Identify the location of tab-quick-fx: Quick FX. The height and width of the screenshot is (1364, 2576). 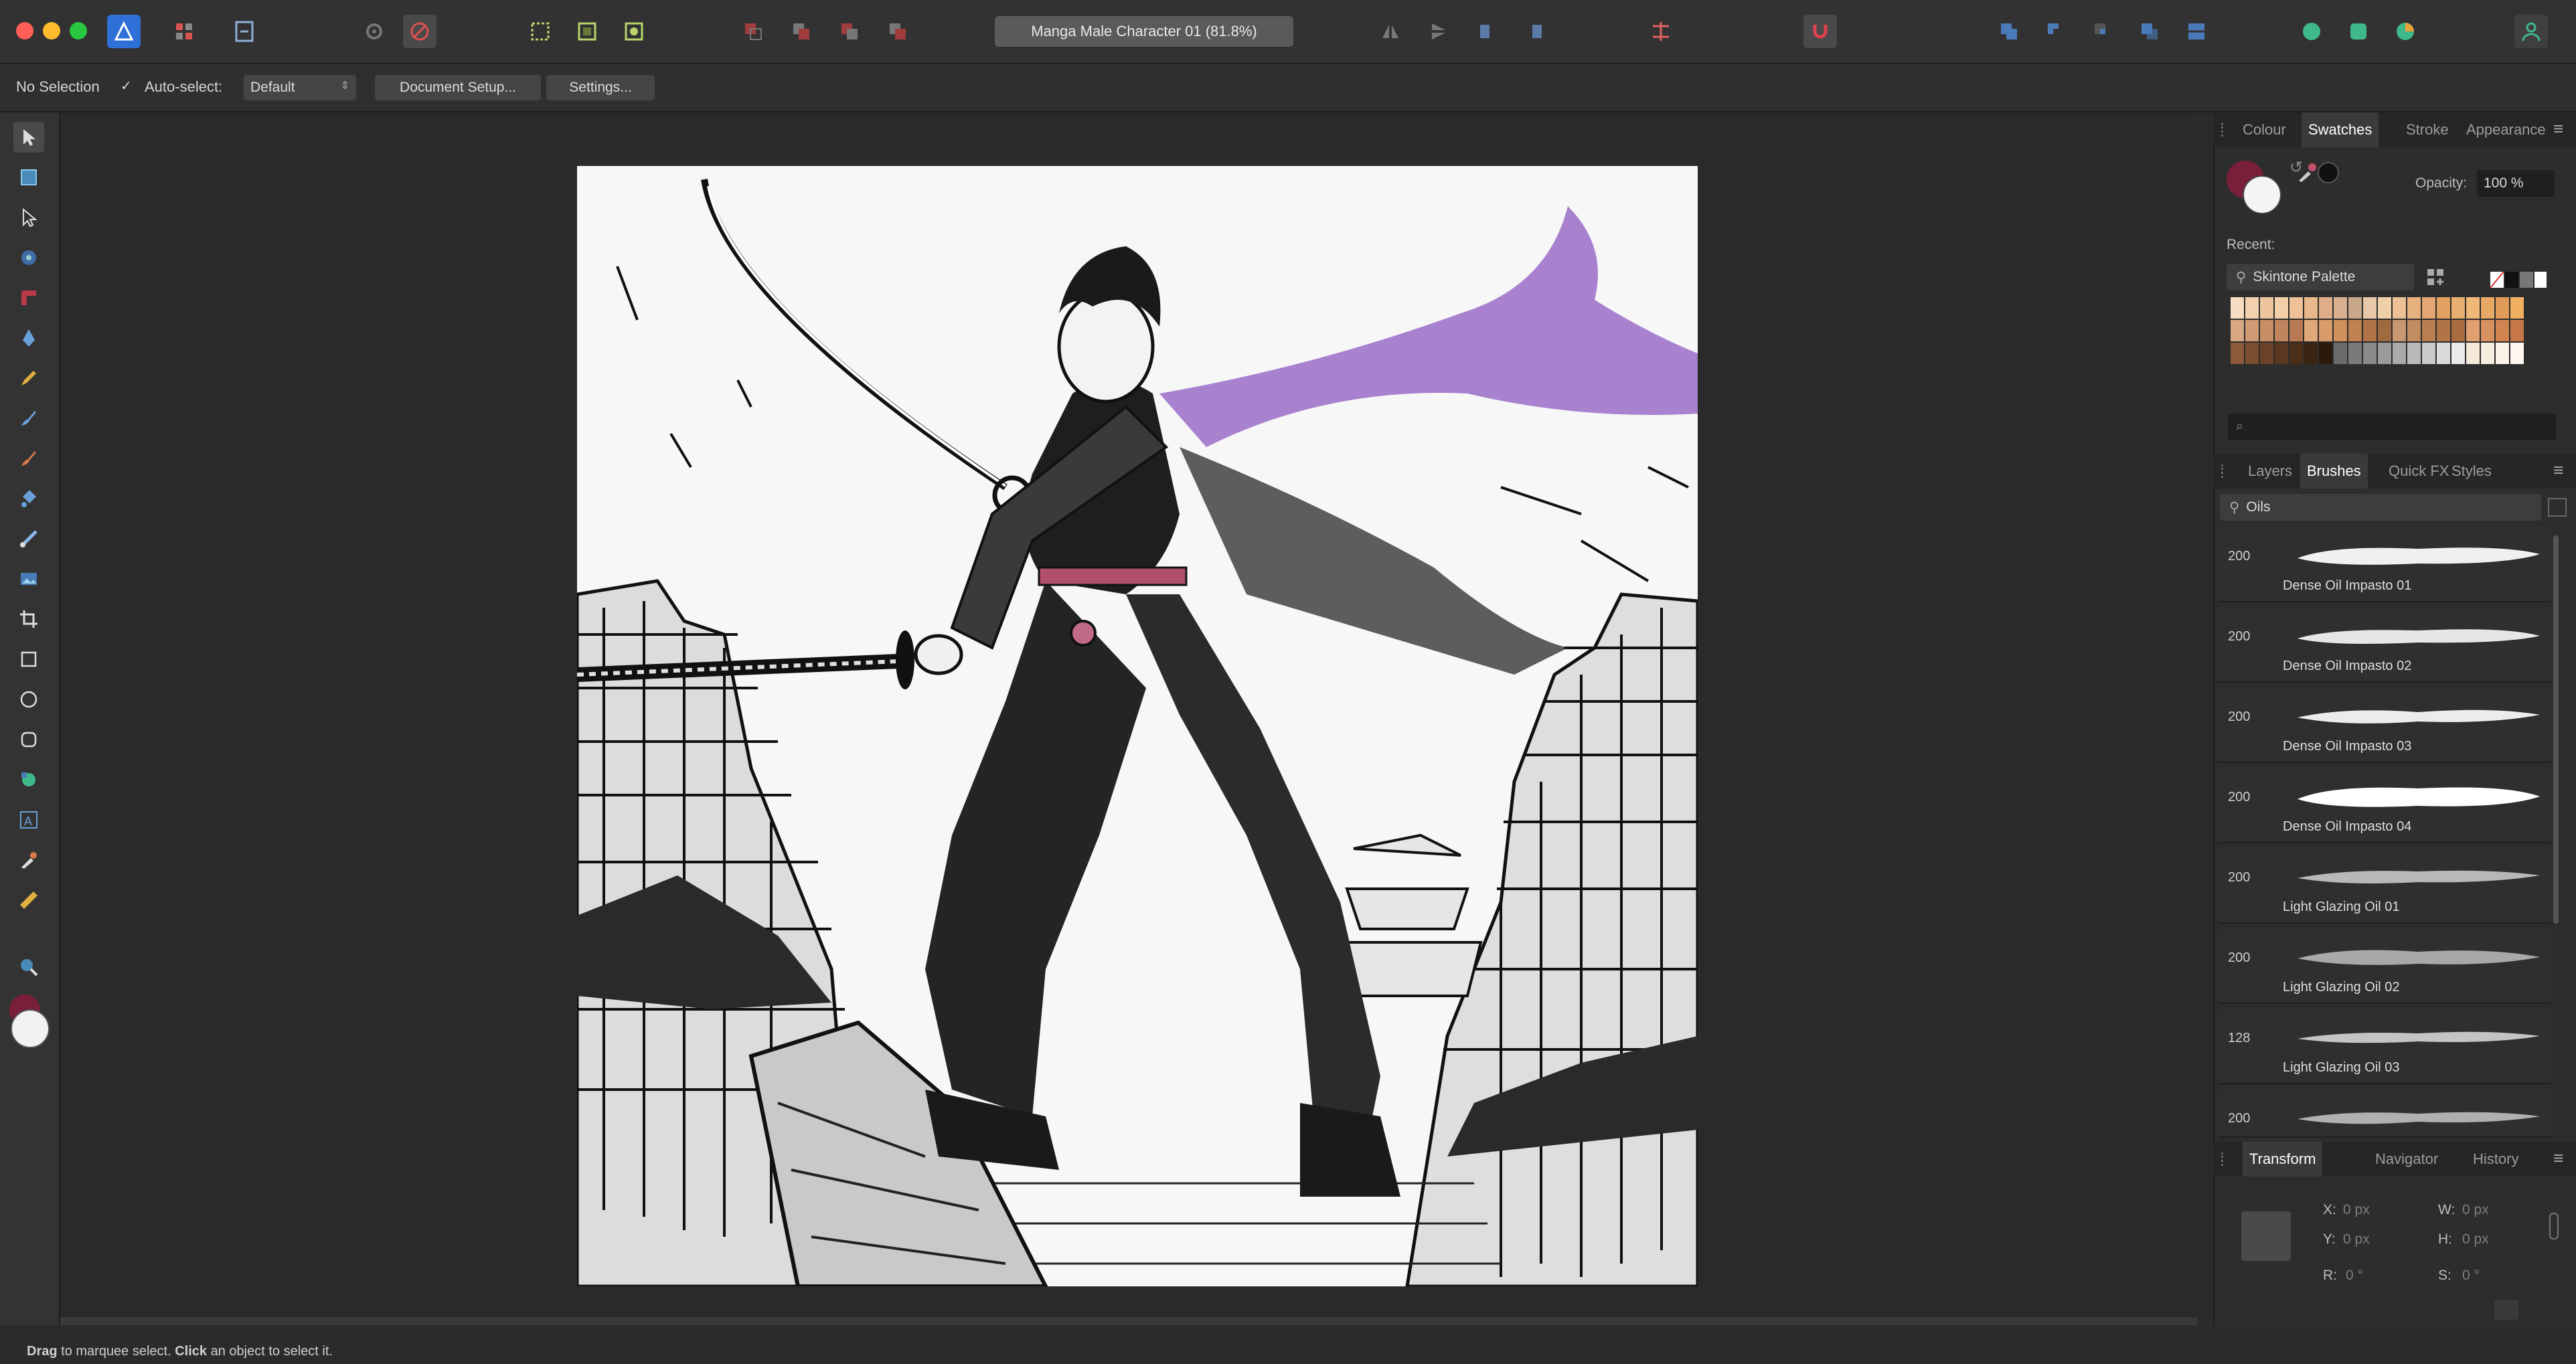
(2419, 471).